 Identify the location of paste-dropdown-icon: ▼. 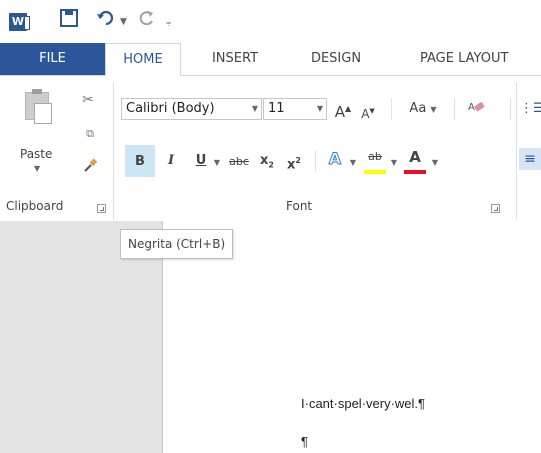
(37, 168).